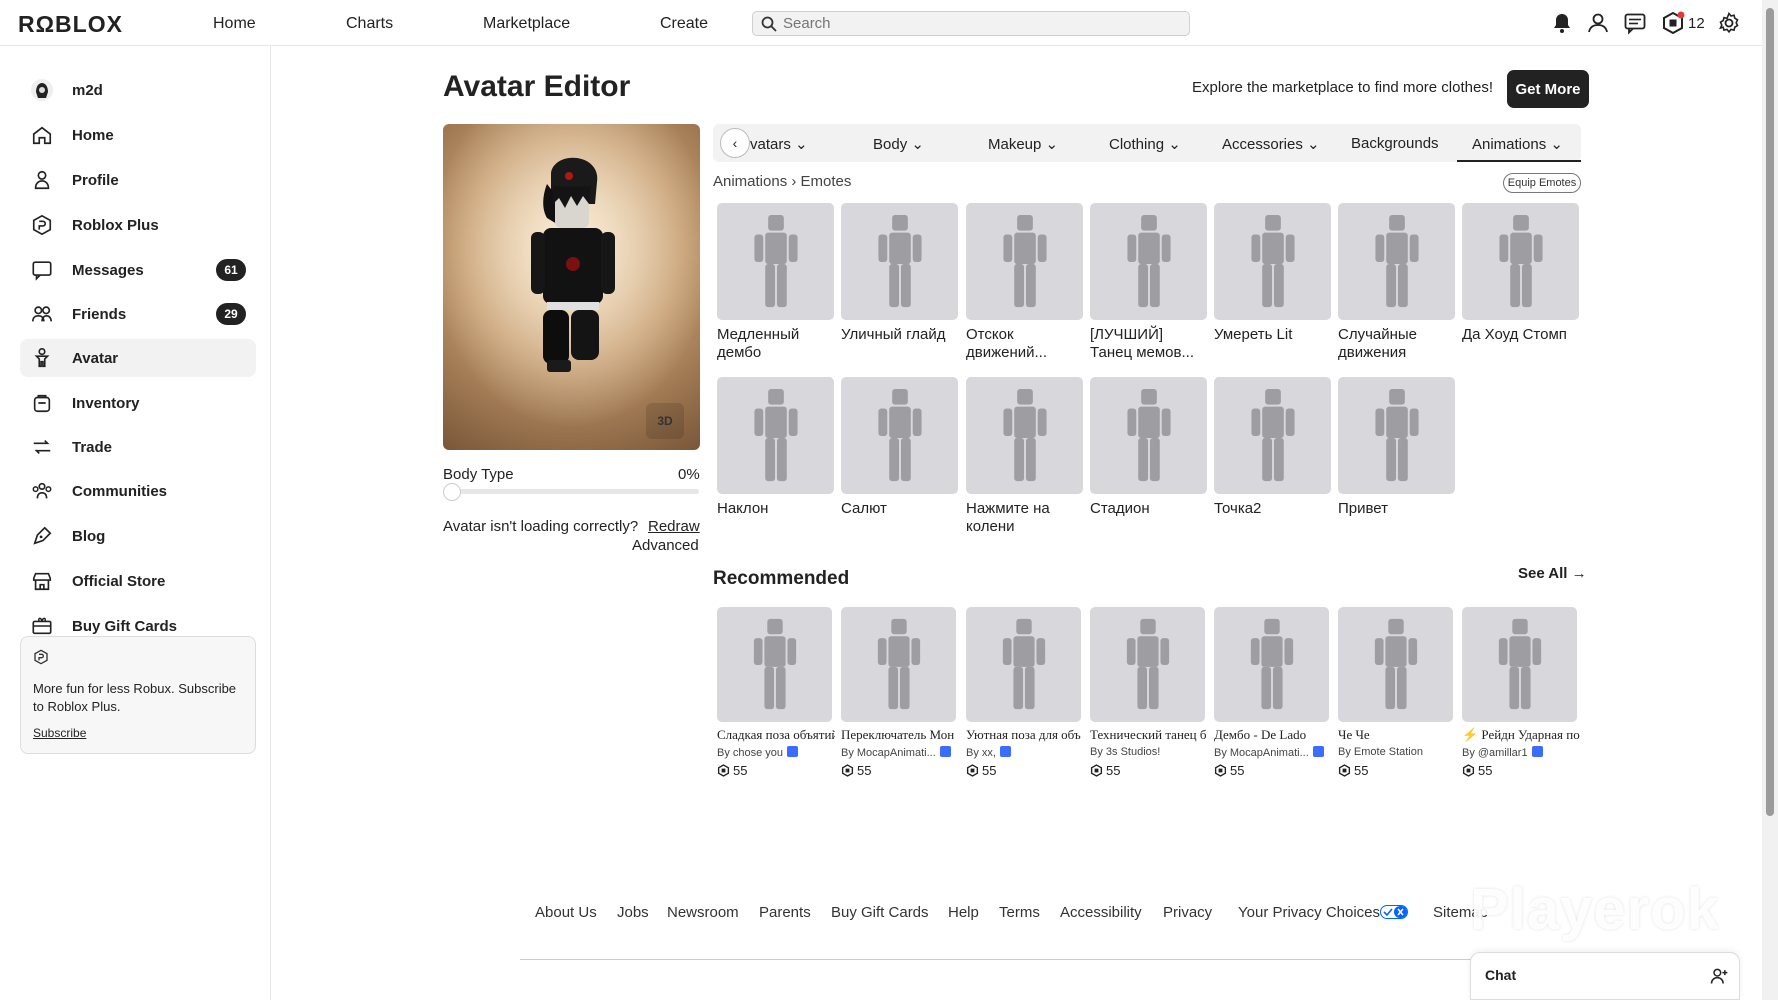 This screenshot has width=1778, height=1000. I want to click on footer-accessibility: Accessibility, so click(1101, 912).